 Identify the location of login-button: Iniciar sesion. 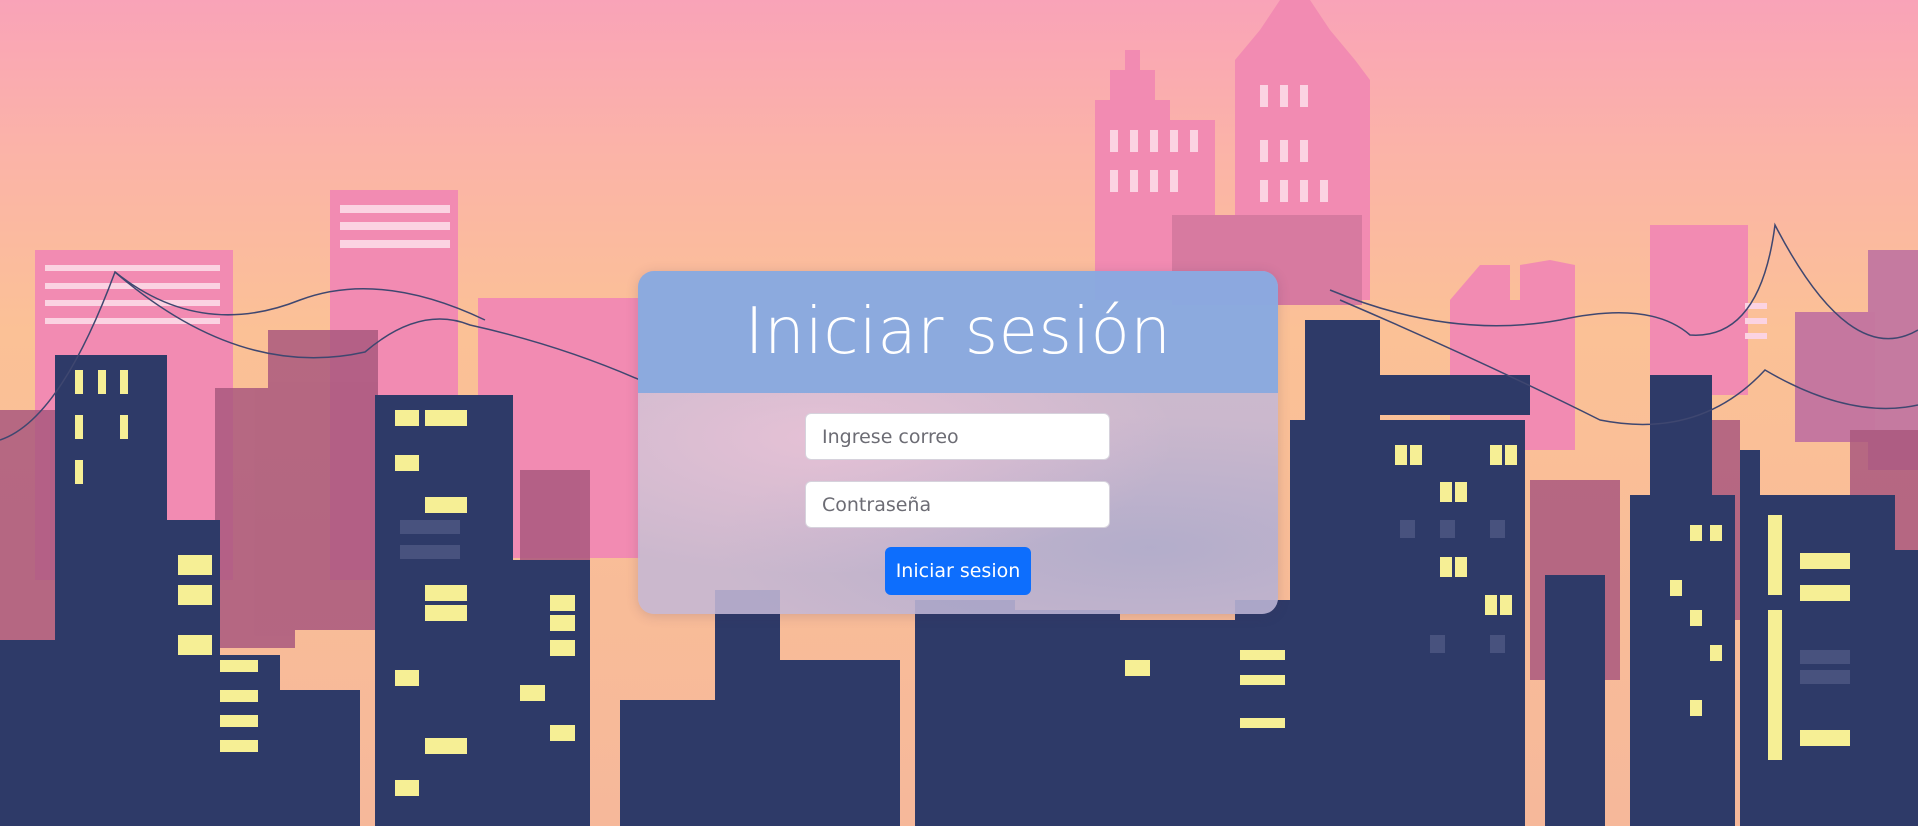
(958, 571).